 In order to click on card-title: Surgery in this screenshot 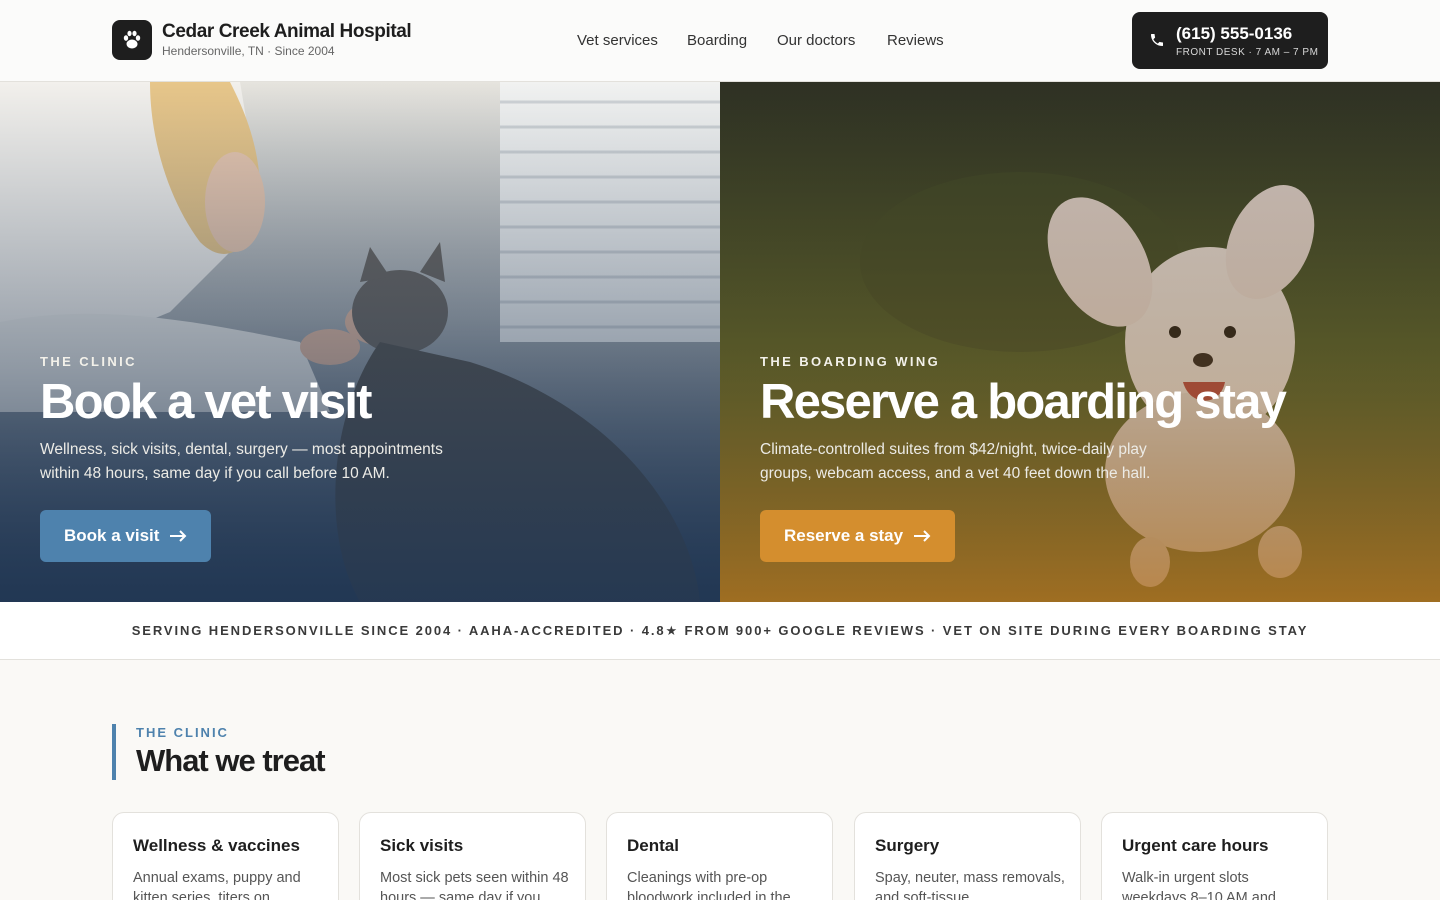, I will do `click(907, 845)`.